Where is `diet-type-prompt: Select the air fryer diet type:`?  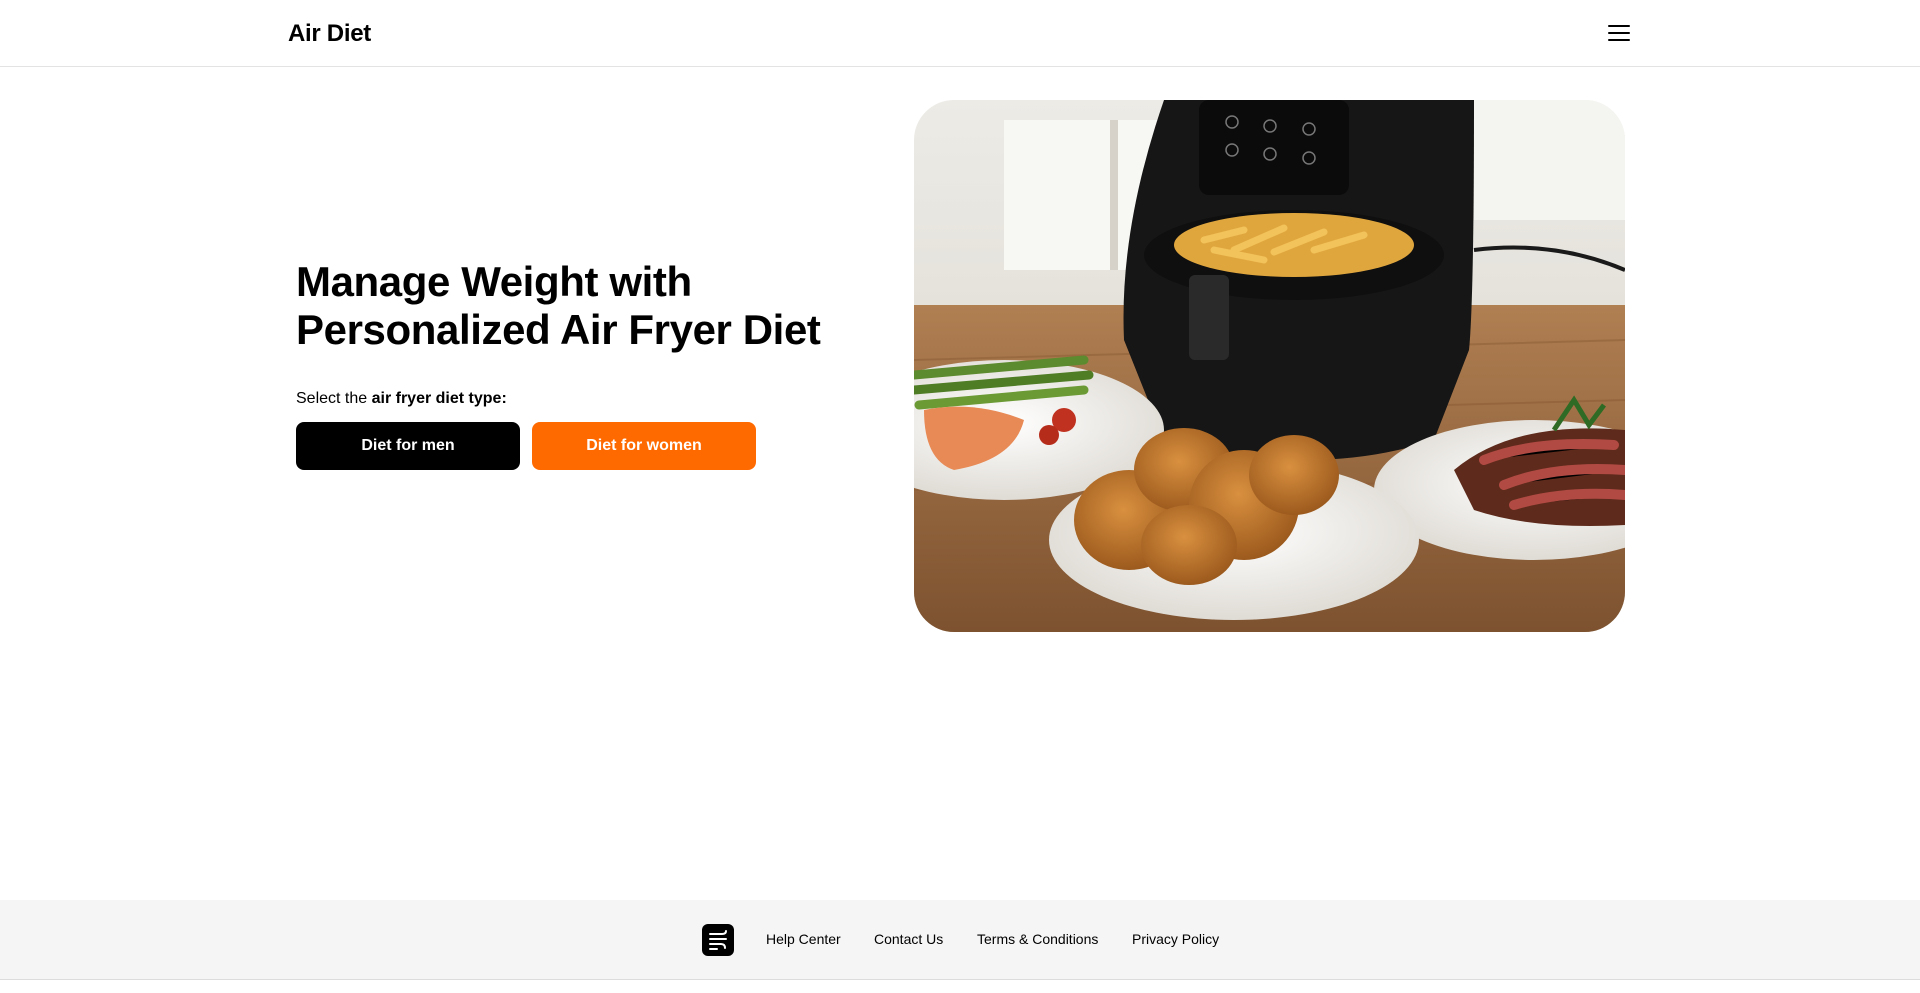 diet-type-prompt: Select the air fryer diet type: is located at coordinates (401, 399).